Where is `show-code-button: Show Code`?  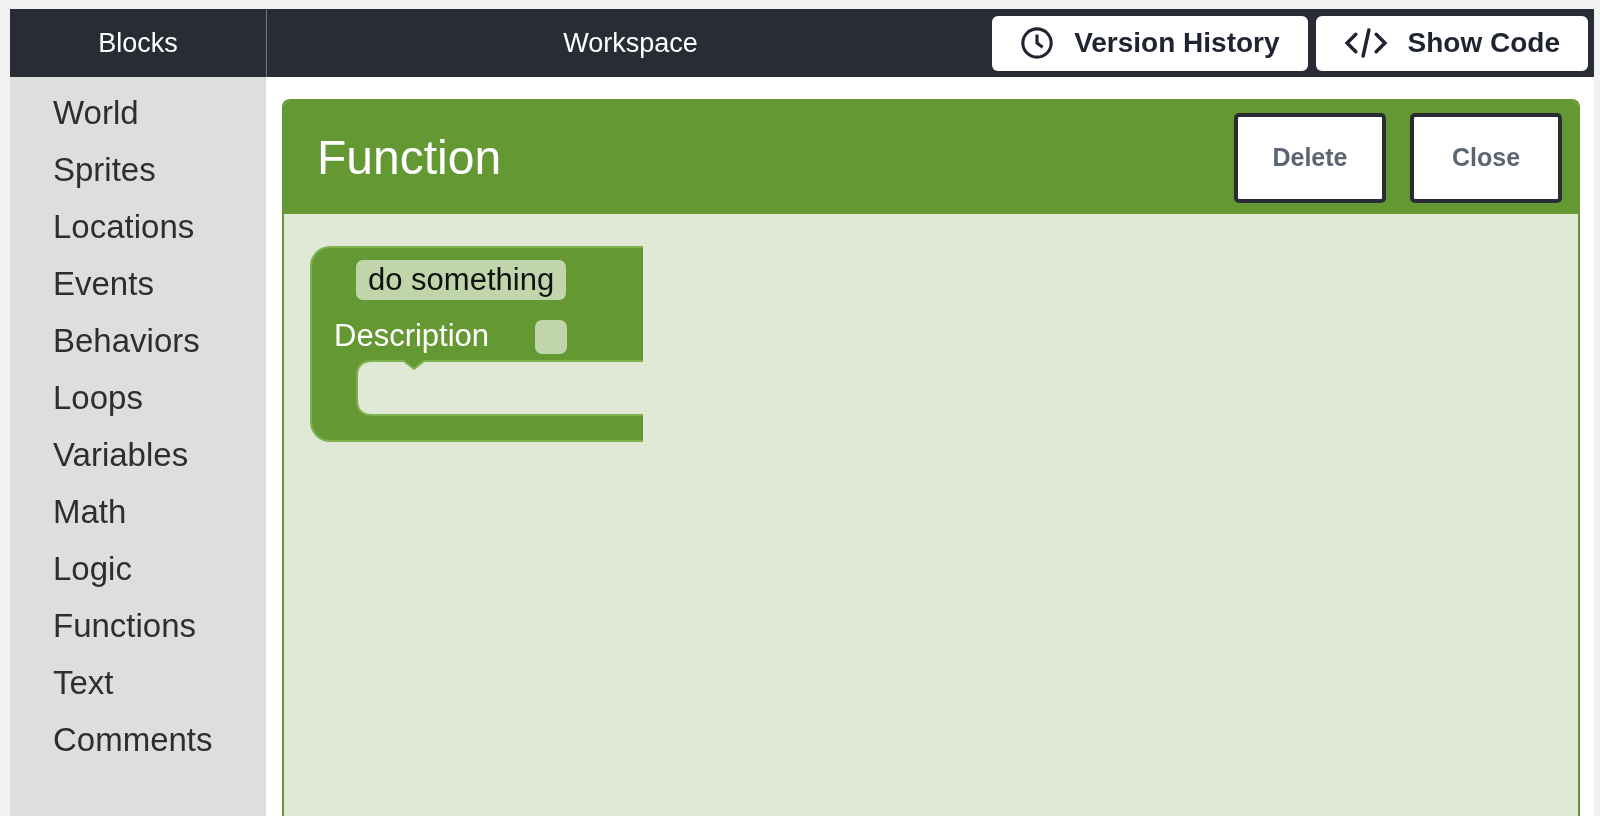 show-code-button: Show Code is located at coordinates (1451, 43).